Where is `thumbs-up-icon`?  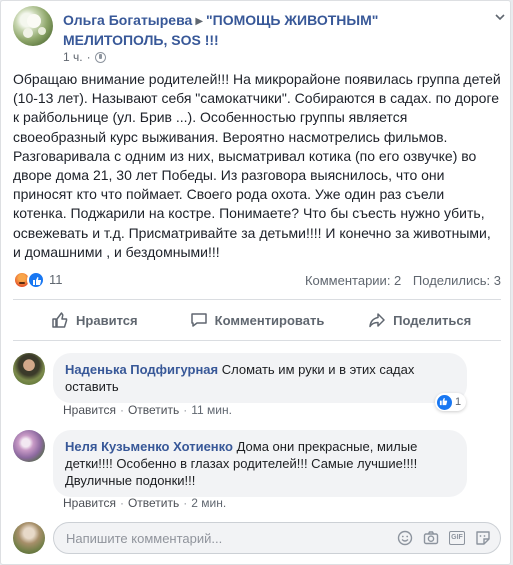
thumbs-up-icon is located at coordinates (60, 320).